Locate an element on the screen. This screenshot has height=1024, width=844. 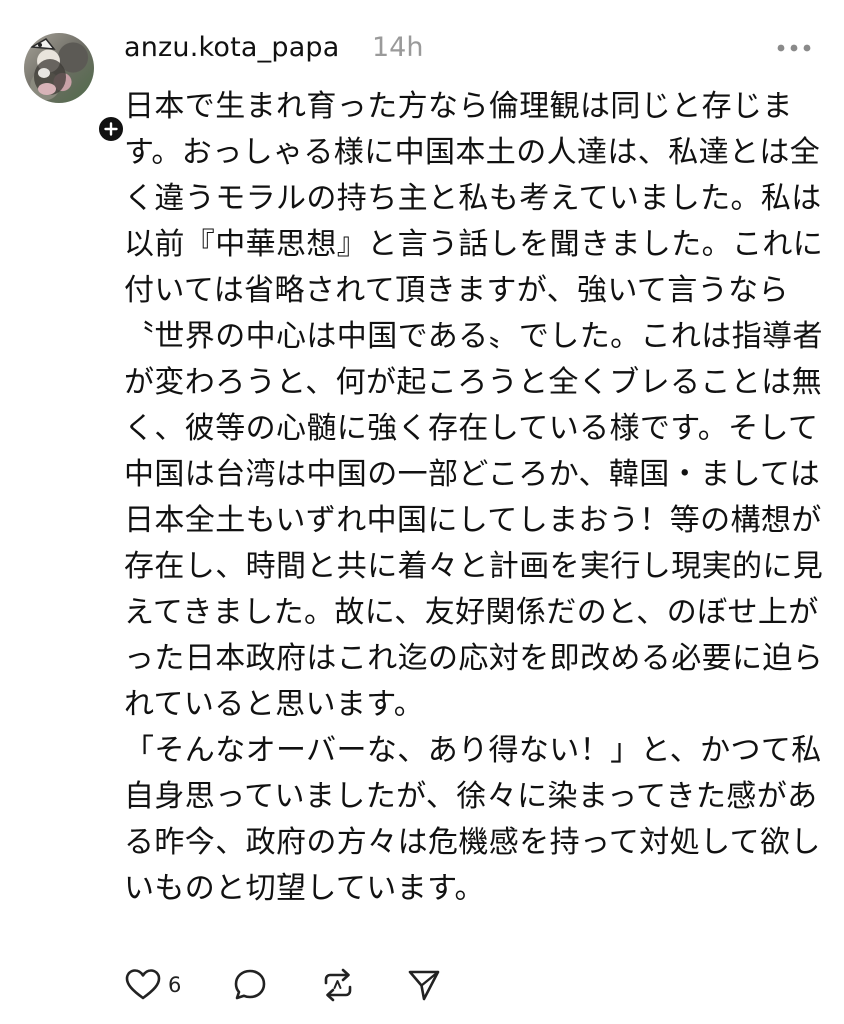
avatar-image is located at coordinates (47, 66).